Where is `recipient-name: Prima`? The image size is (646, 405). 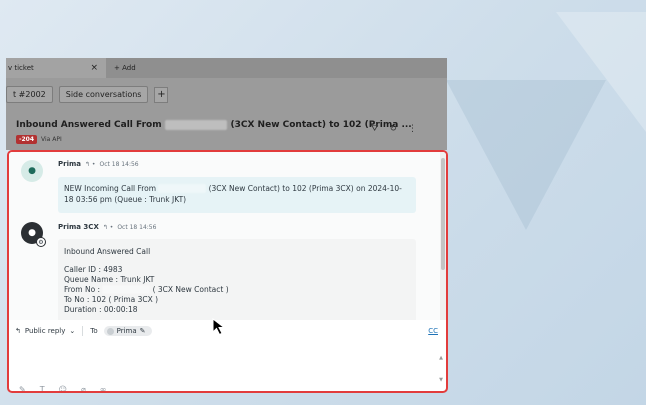 recipient-name: Prima is located at coordinates (126, 331).